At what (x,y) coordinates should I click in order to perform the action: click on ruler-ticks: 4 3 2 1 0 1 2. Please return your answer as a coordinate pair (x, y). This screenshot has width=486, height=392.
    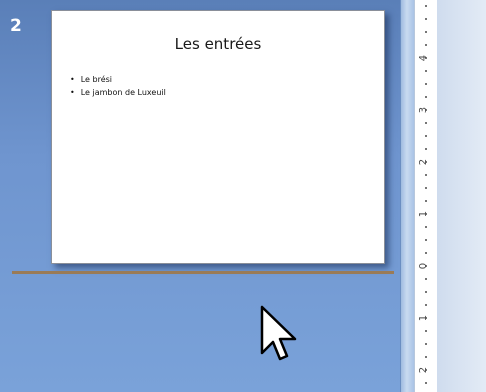
    Looking at the image, I should click on (423, 194).